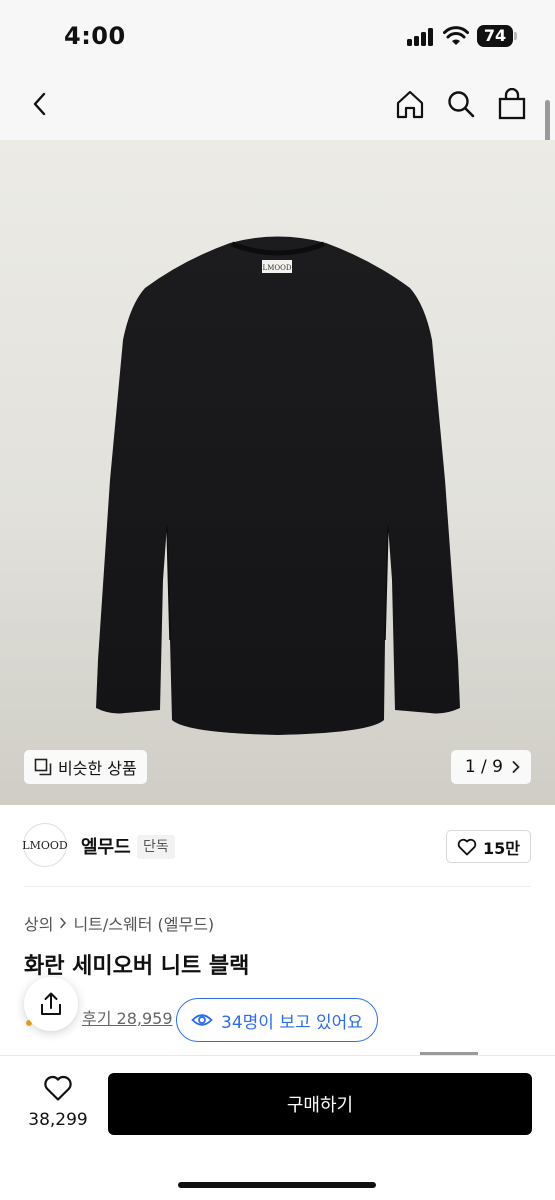 Image resolution: width=555 pixels, height=1200 pixels. Describe the element at coordinates (58, 1102) in the screenshot. I see `wishlist-button: 38,299` at that location.